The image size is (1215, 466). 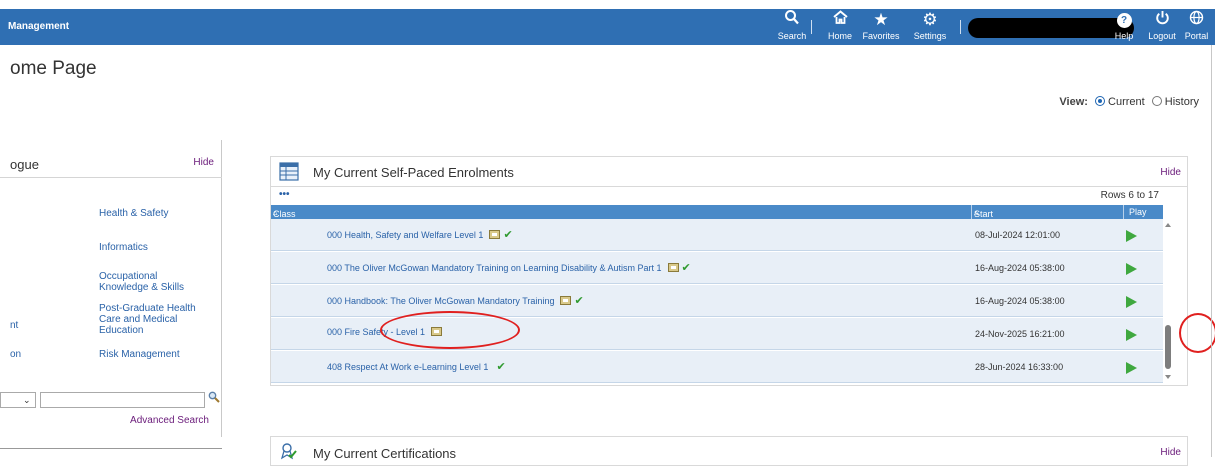 What do you see at coordinates (983, 218) in the screenshot?
I see `column-start-date-header: Start Date ▵` at bounding box center [983, 218].